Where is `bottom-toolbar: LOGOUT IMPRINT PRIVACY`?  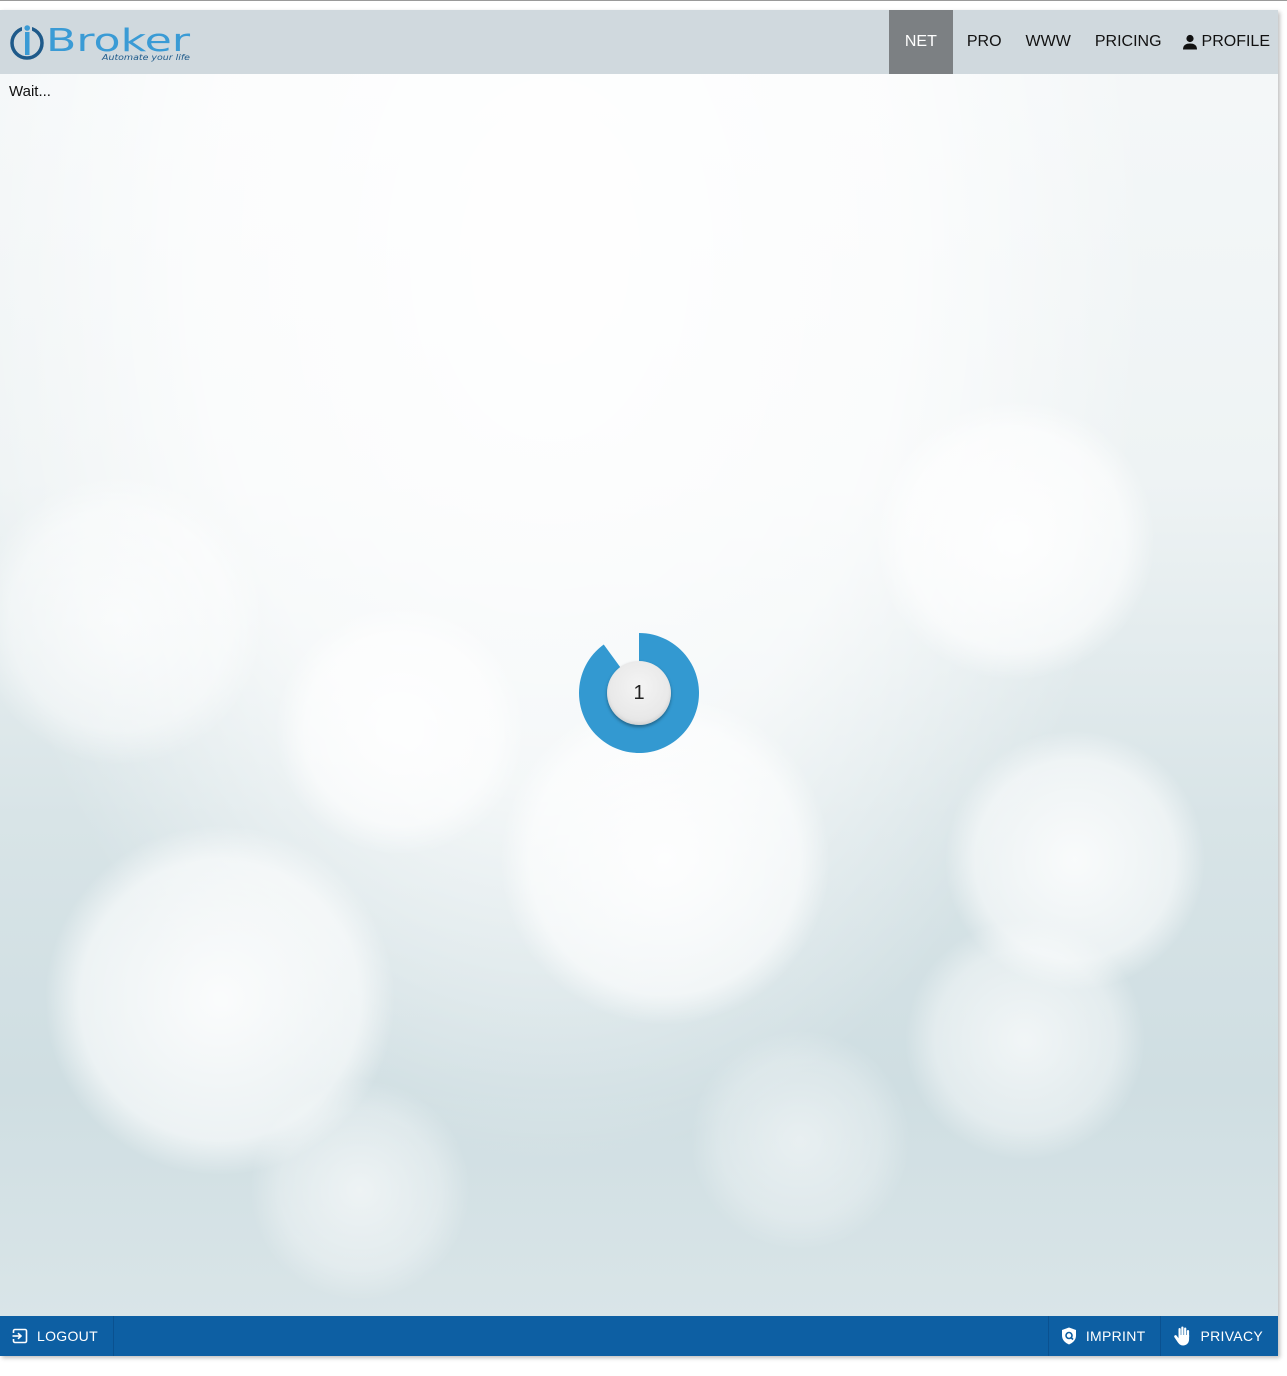 bottom-toolbar: LOGOUT IMPRINT PRIVACY is located at coordinates (639, 1336).